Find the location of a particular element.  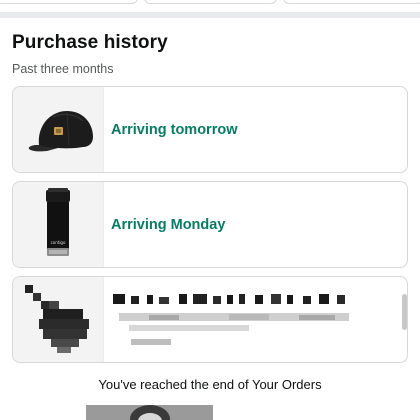

section-divider is located at coordinates (210, 15).